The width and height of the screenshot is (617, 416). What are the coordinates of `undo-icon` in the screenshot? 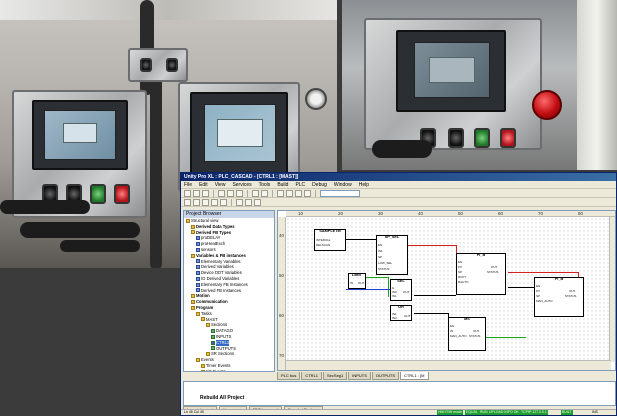 It's located at (255, 193).